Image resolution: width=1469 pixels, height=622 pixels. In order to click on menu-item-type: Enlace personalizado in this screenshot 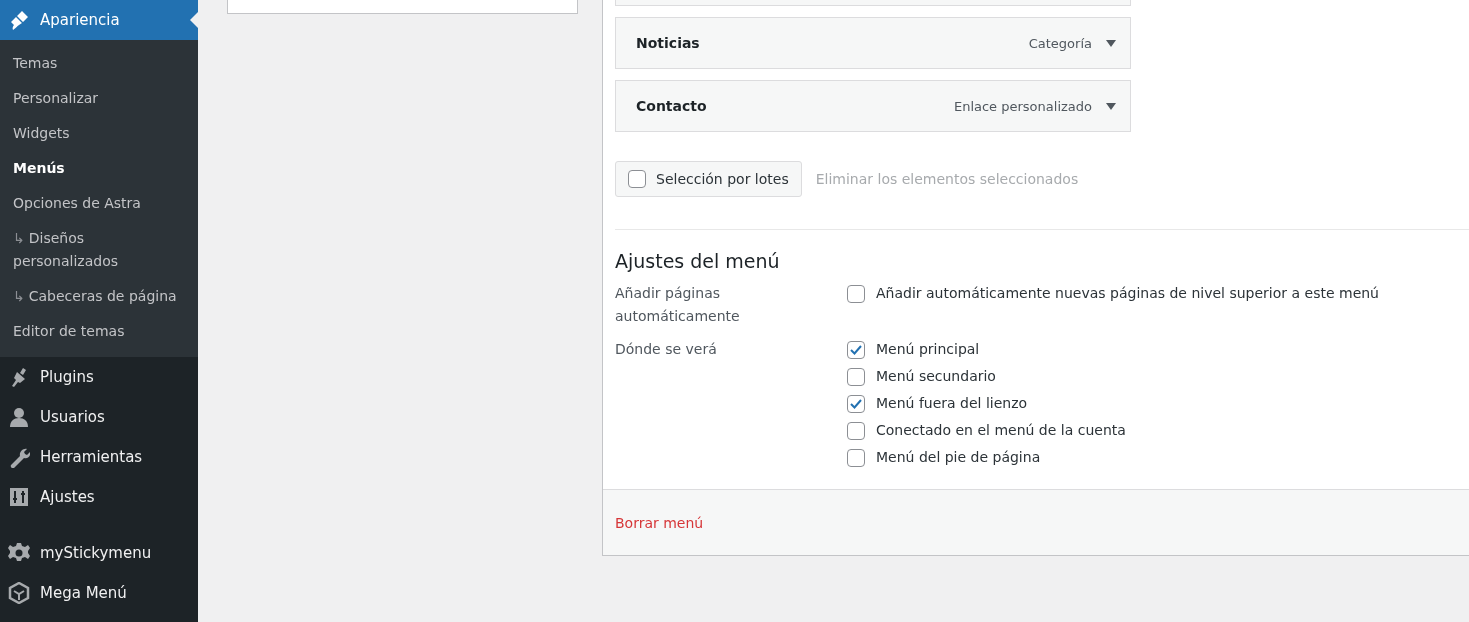, I will do `click(1022, 106)`.